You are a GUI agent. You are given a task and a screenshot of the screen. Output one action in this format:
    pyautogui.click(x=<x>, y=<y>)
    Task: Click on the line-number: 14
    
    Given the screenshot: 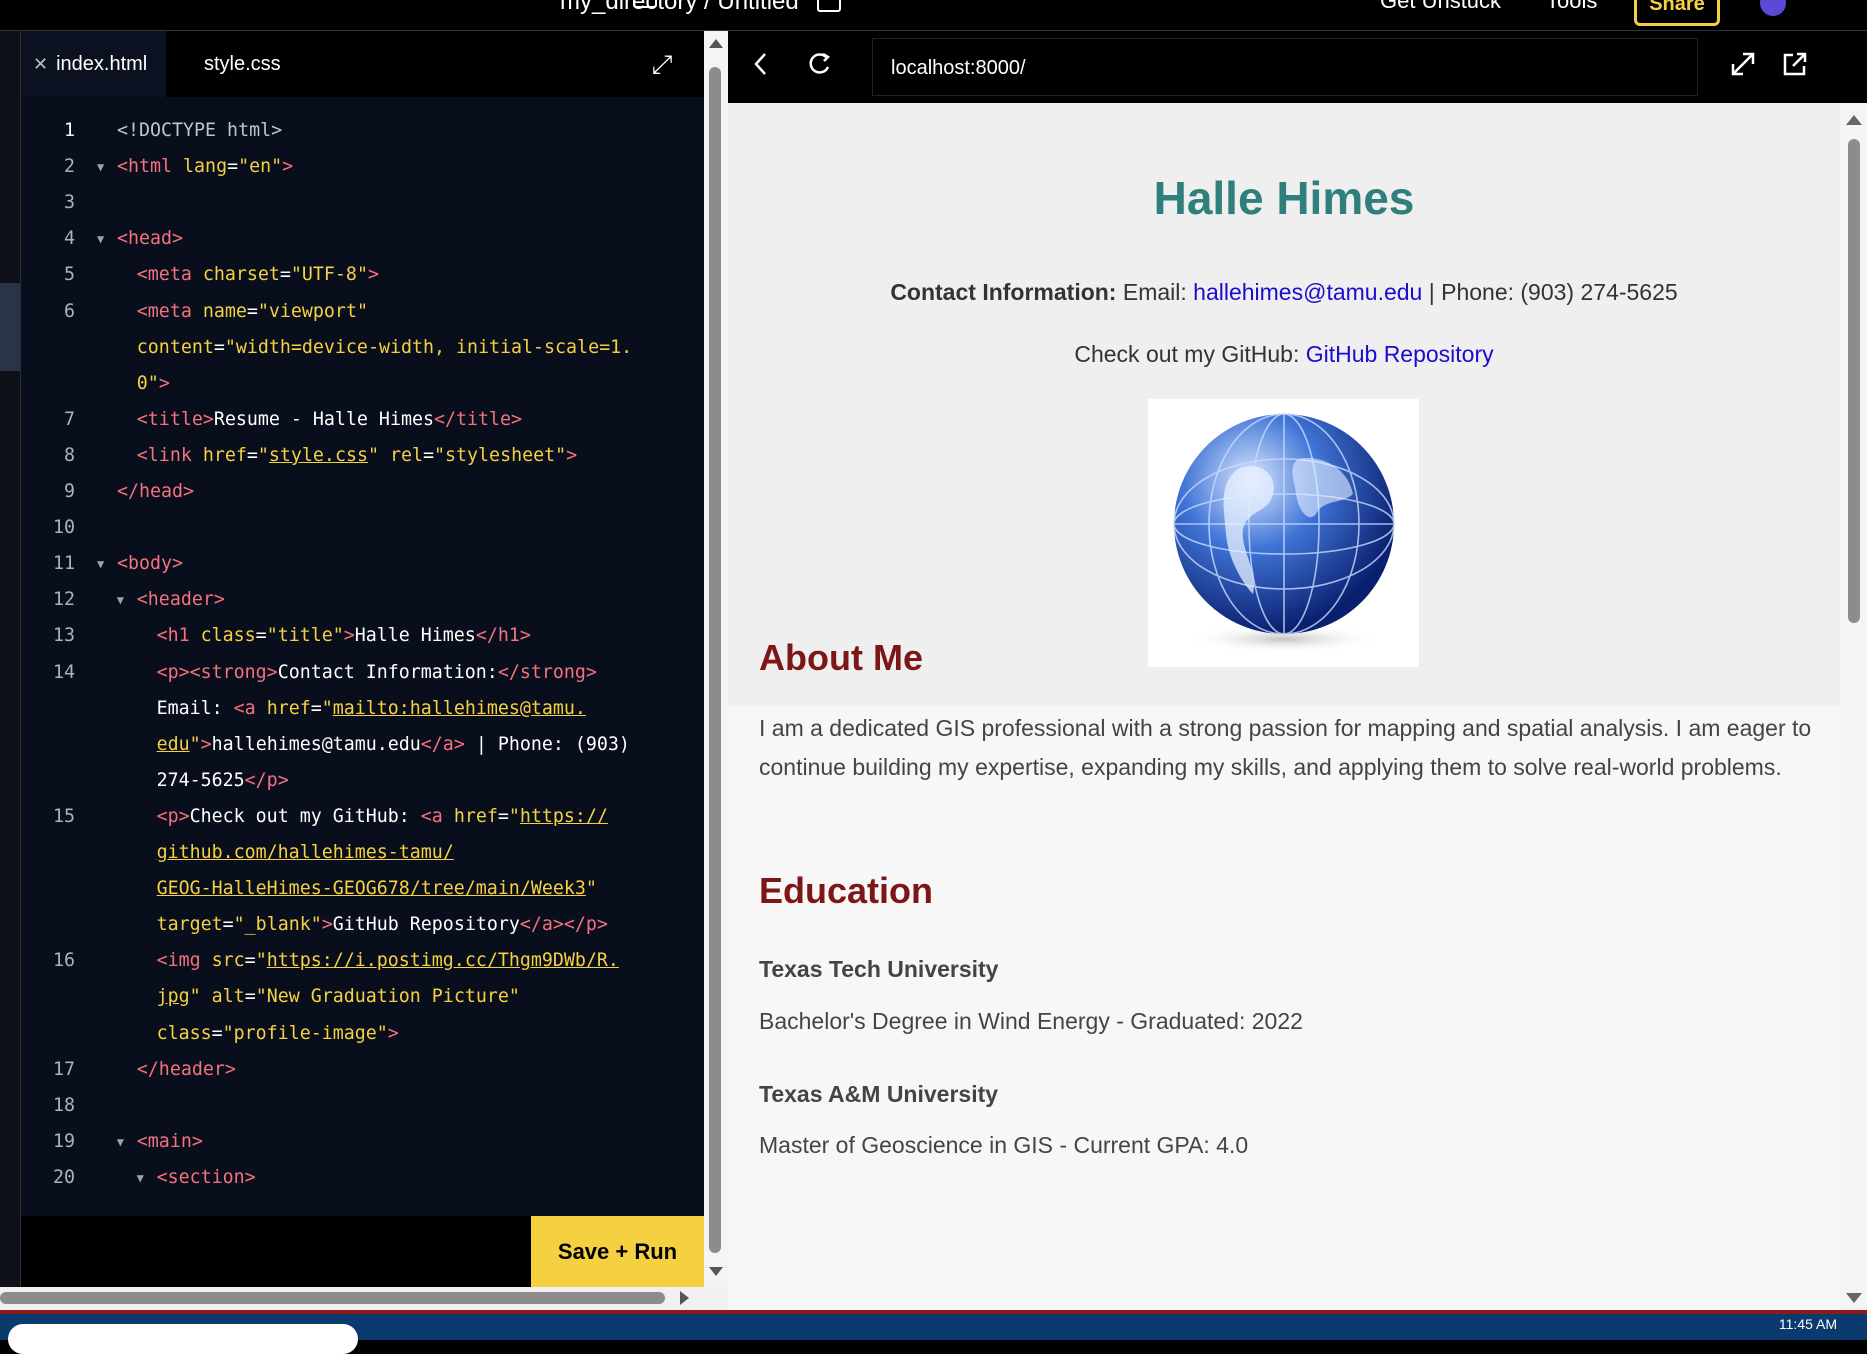 What is the action you would take?
    pyautogui.click(x=63, y=672)
    